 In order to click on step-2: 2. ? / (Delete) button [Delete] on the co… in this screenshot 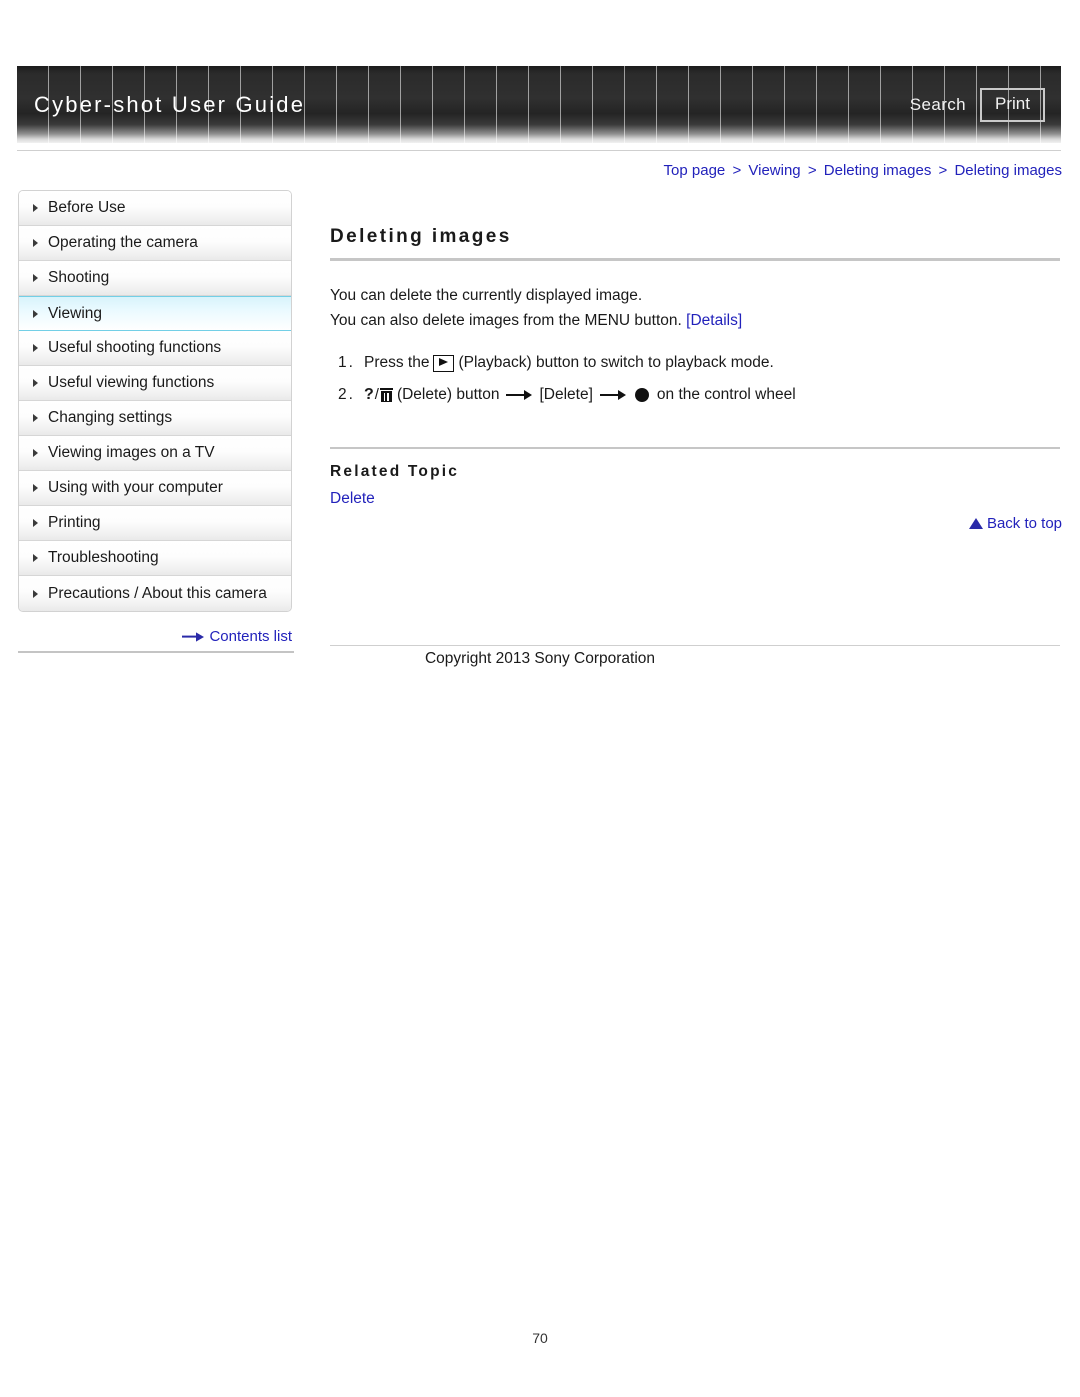, I will do `click(699, 395)`.